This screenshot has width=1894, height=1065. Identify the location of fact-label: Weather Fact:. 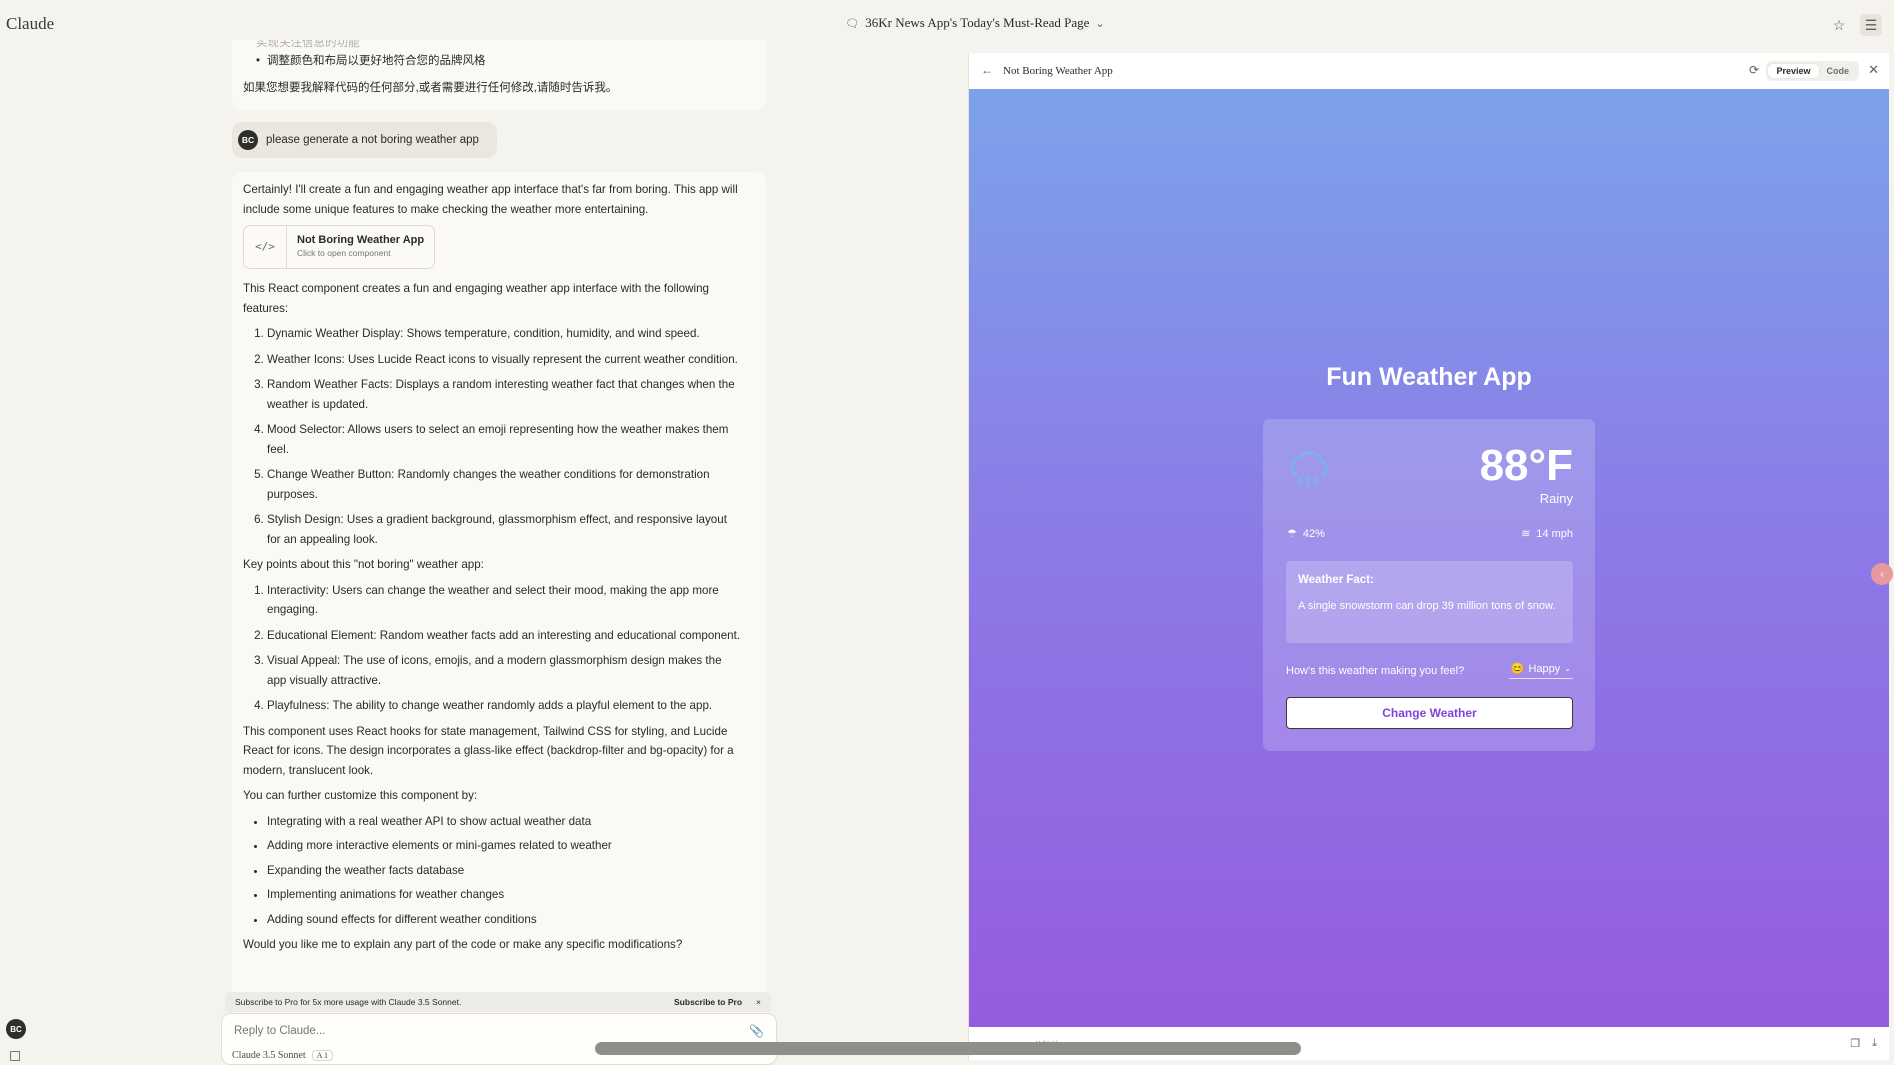
(1336, 580).